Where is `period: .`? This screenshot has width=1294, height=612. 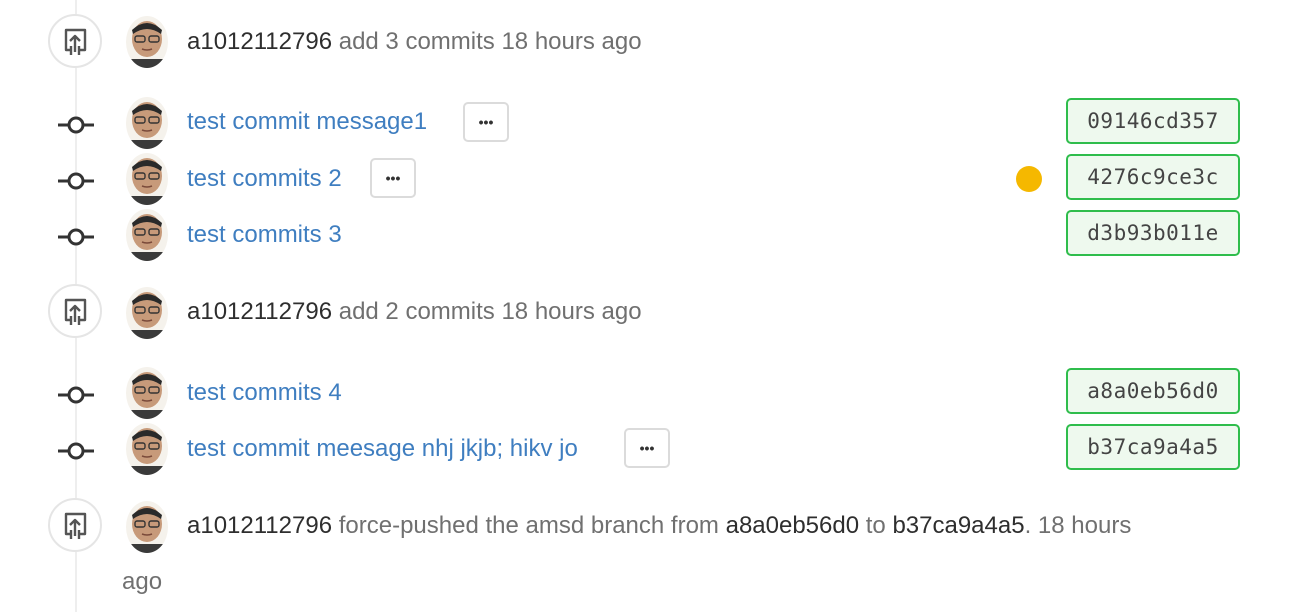
period: . is located at coordinates (1028, 525).